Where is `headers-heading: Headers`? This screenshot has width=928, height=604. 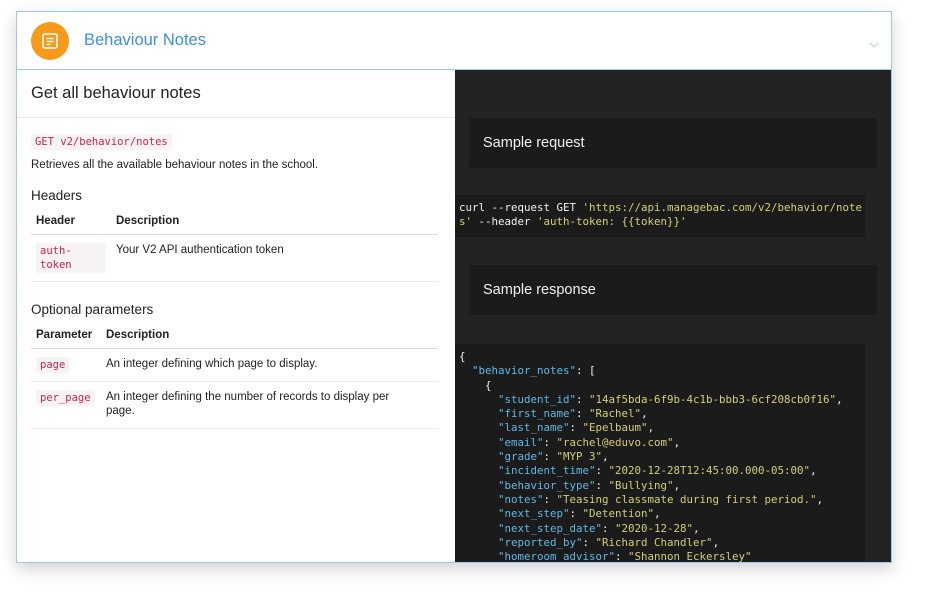 headers-heading: Headers is located at coordinates (57, 195).